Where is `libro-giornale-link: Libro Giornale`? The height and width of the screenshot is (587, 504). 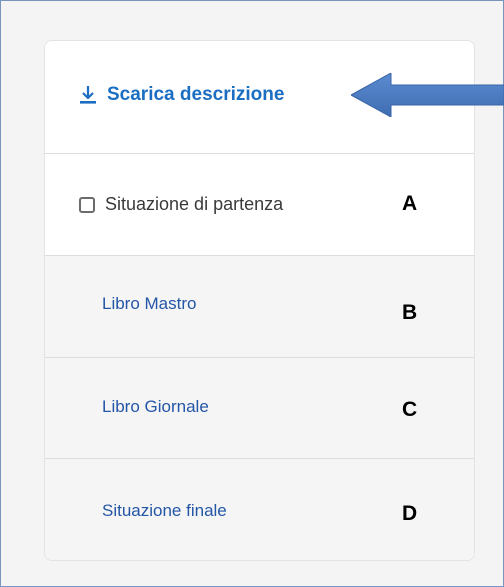 libro-giornale-link: Libro Giornale is located at coordinates (155, 407).